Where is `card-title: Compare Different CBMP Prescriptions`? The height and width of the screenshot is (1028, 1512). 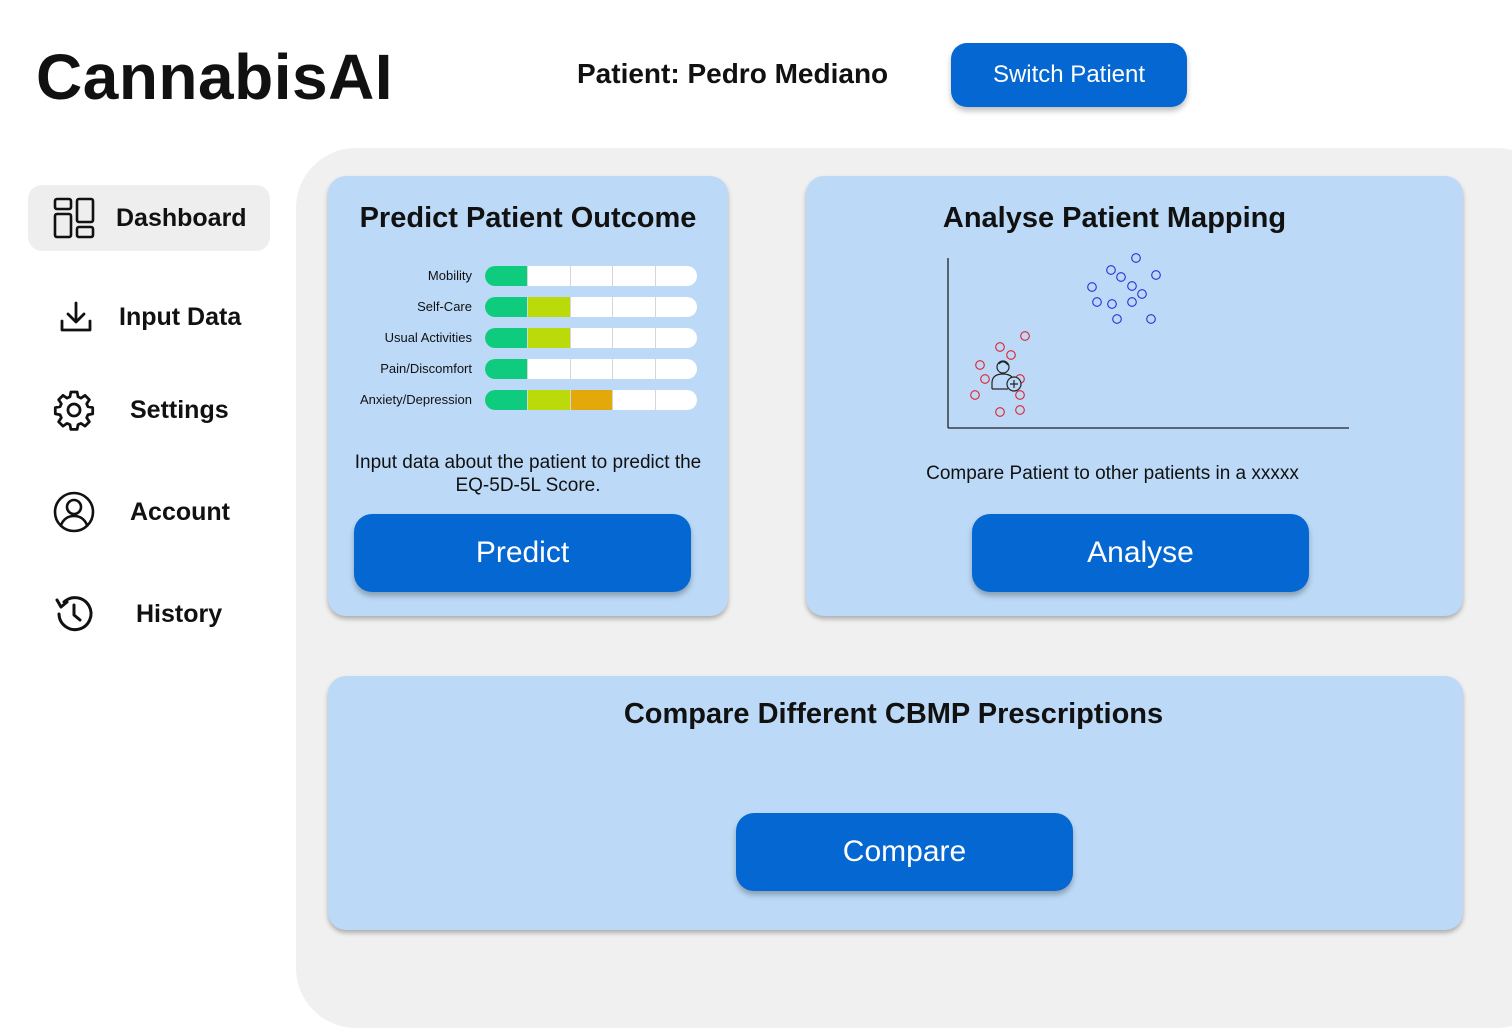
card-title: Compare Different CBMP Prescriptions is located at coordinates (893, 714).